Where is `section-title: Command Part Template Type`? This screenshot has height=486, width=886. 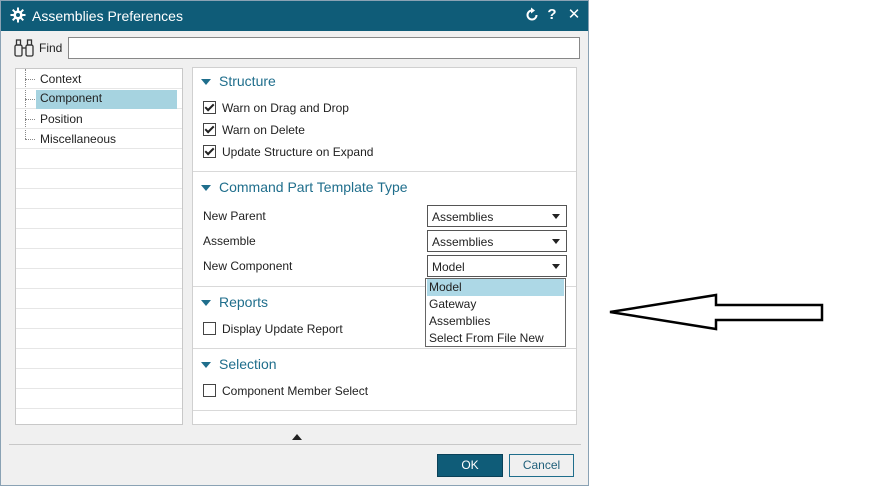
section-title: Command Part Template Type is located at coordinates (313, 187).